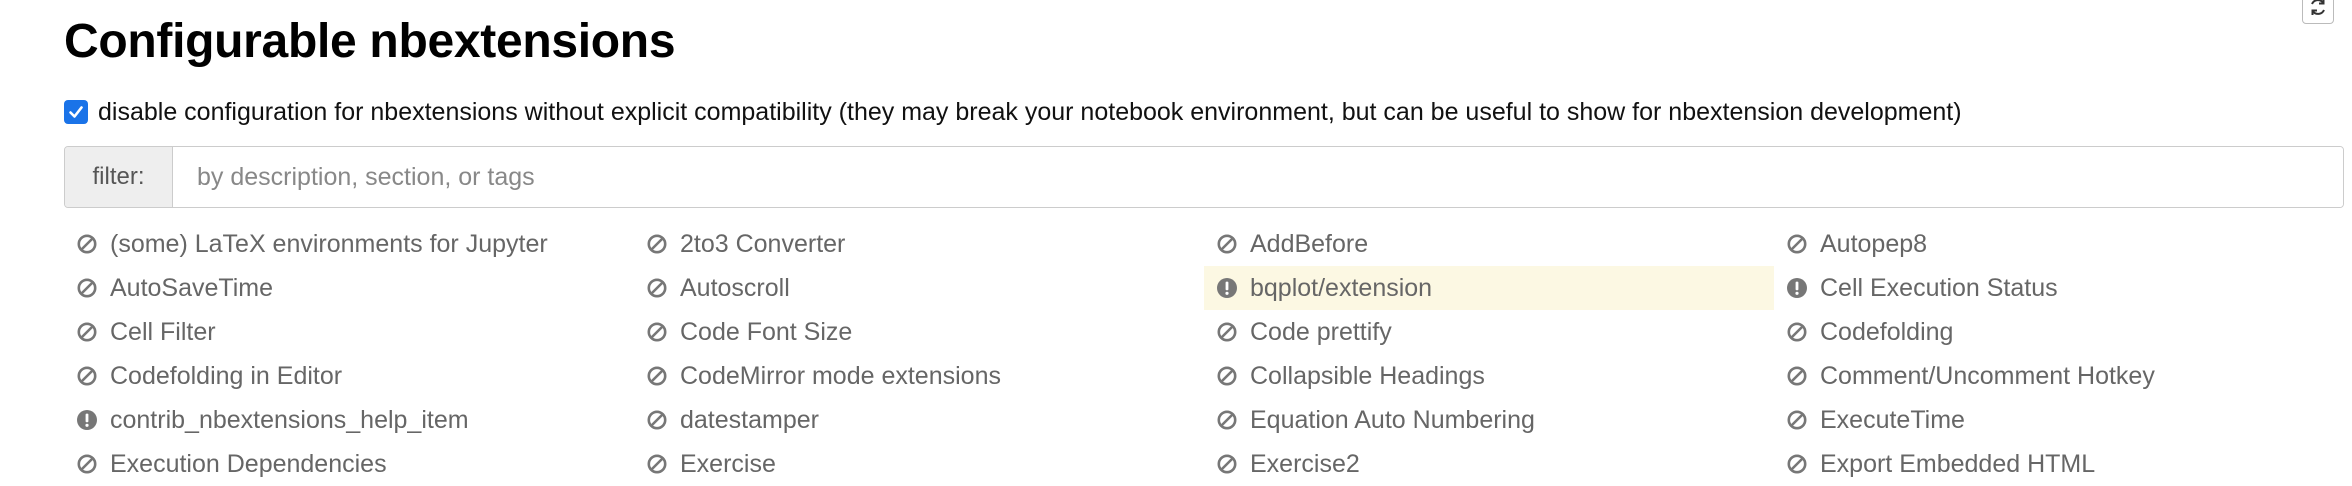  I want to click on nbextension-label: Code prettify, so click(1321, 331).